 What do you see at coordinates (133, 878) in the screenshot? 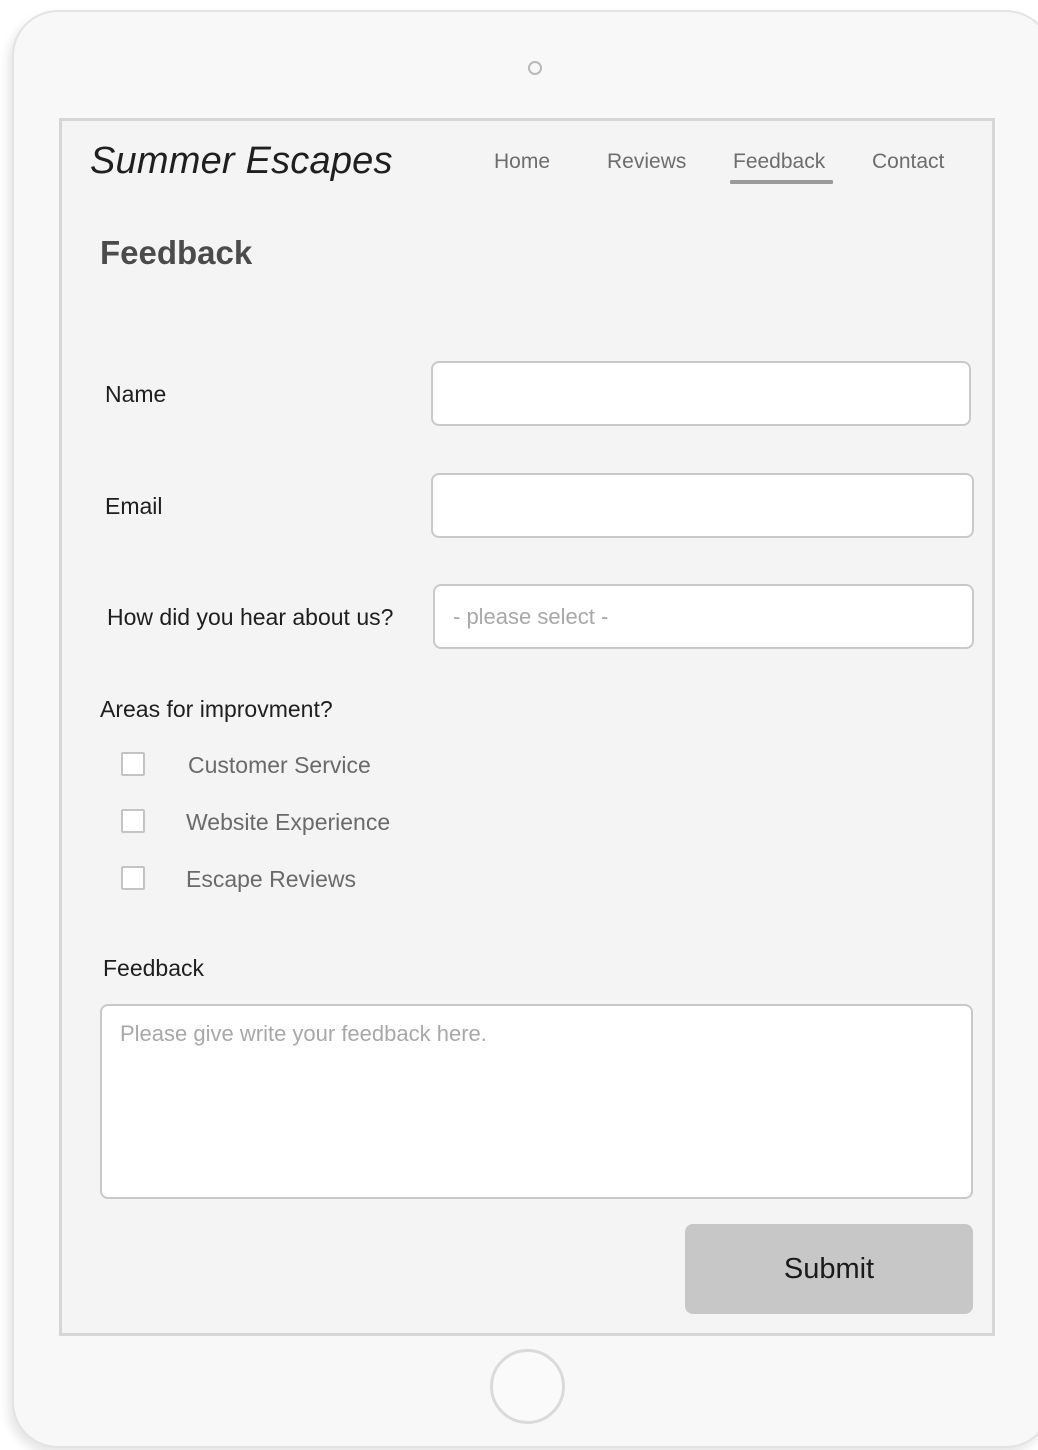
I see `escape-reviews-checkbox` at bounding box center [133, 878].